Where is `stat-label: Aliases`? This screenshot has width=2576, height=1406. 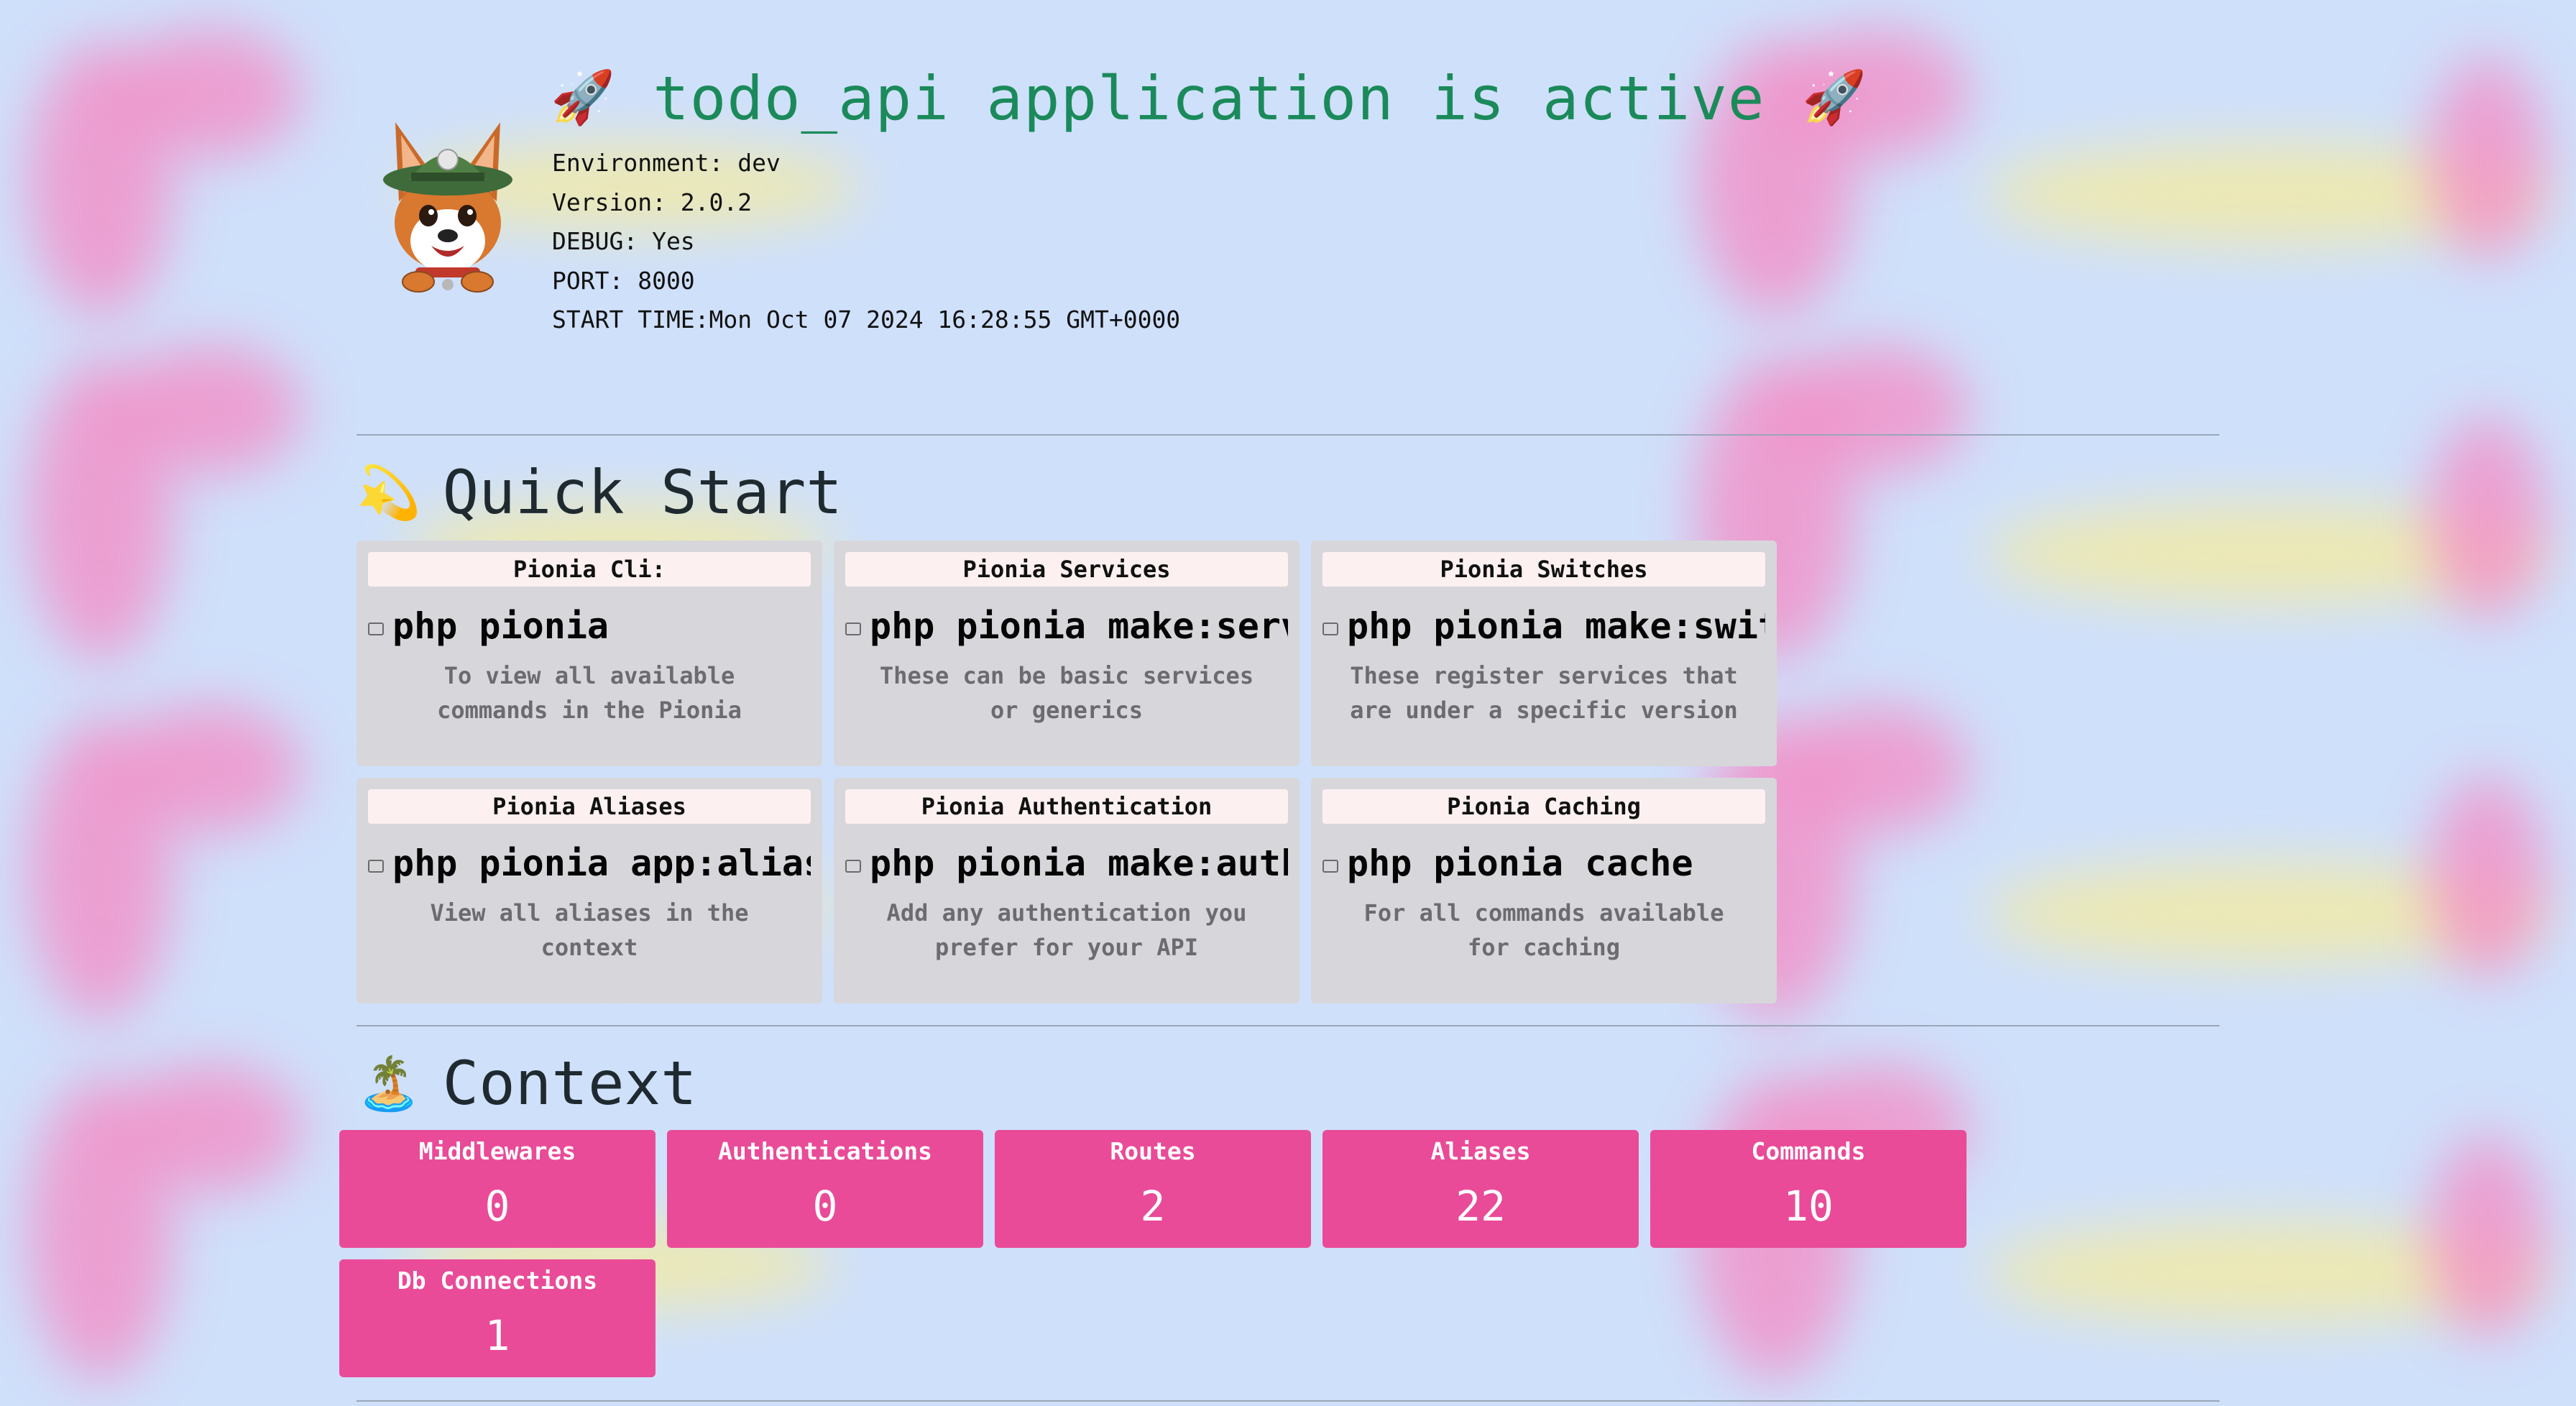 stat-label: Aliases is located at coordinates (1480, 1151).